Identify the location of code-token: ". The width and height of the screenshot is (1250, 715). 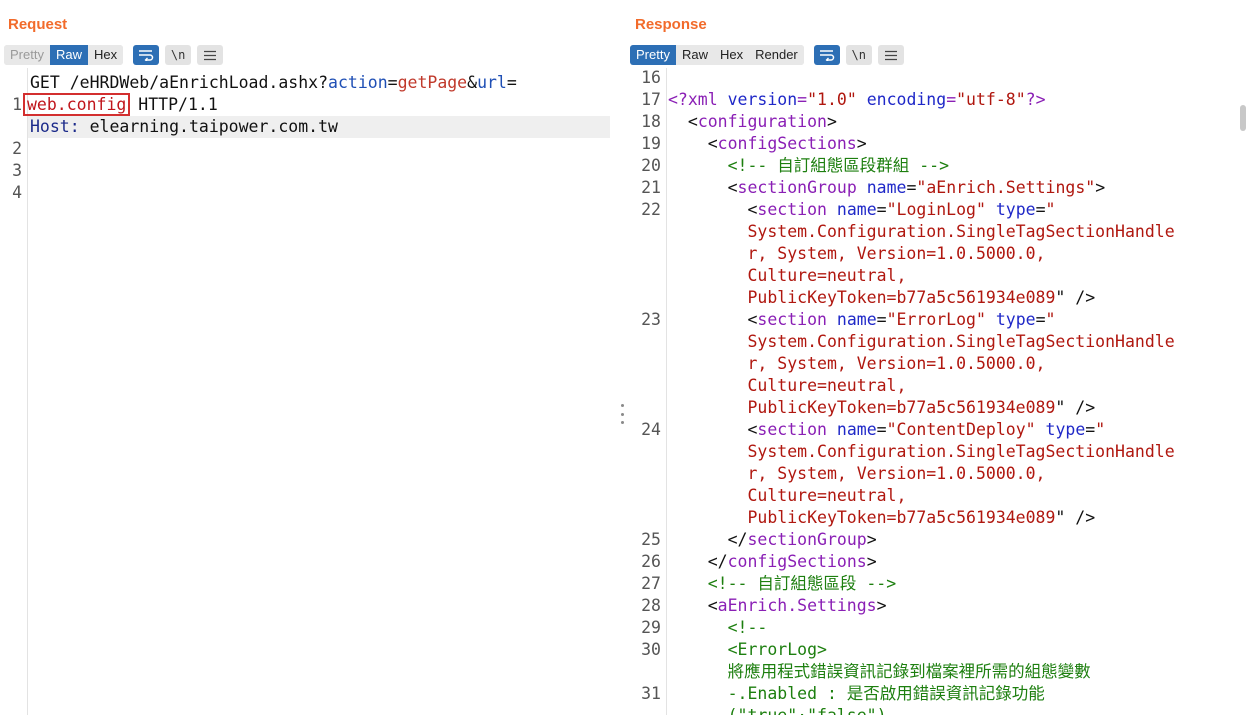
(1100, 429).